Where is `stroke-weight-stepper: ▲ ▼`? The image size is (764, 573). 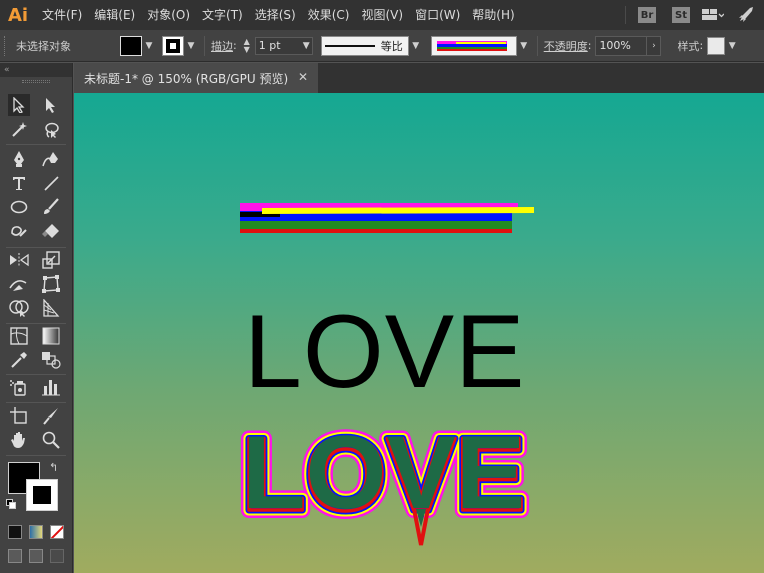 stroke-weight-stepper: ▲ ▼ is located at coordinates (247, 46).